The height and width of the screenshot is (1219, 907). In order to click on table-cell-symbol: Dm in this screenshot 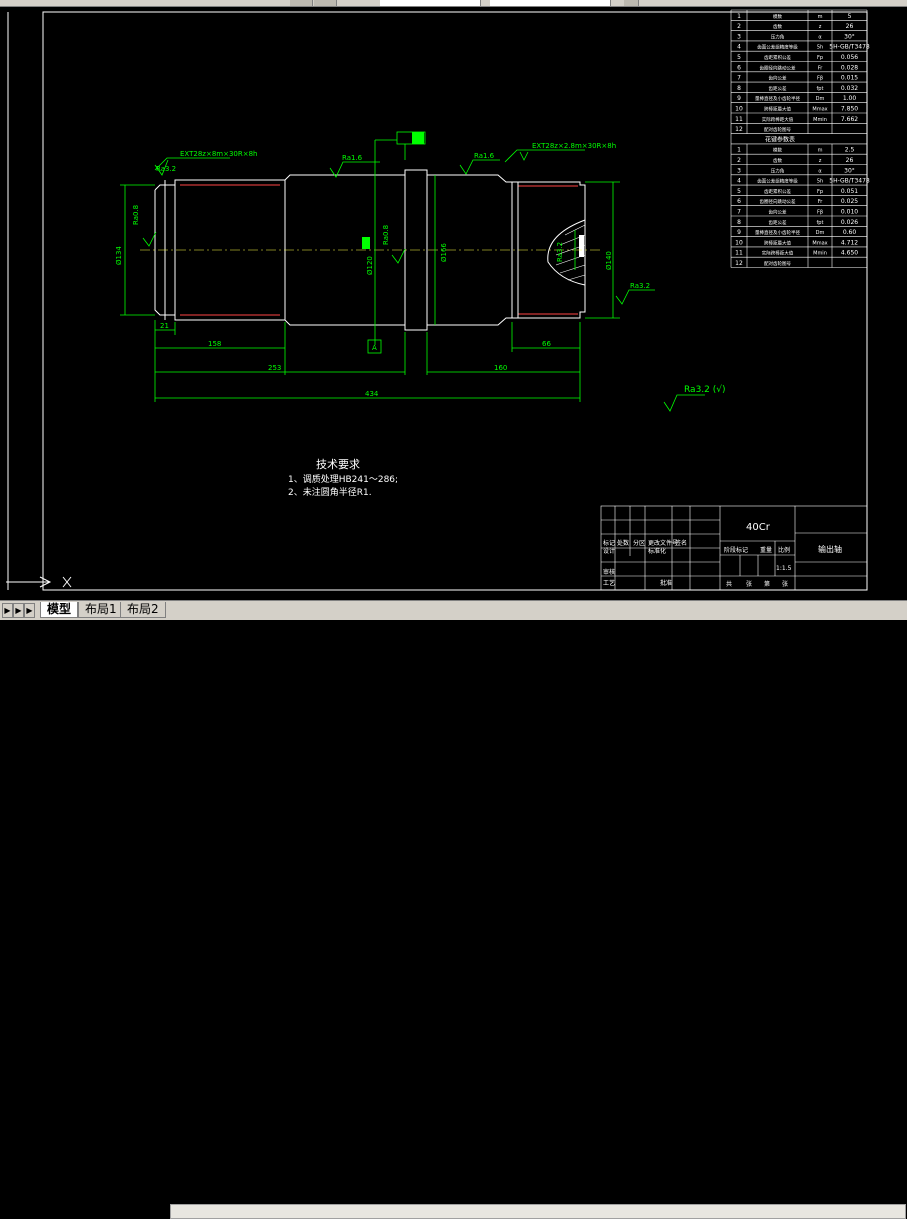, I will do `click(820, 99)`.